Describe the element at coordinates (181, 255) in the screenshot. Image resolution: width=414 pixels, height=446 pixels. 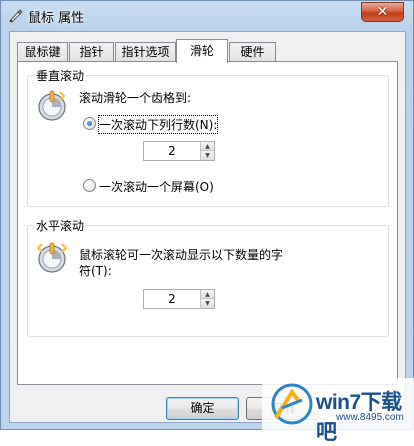
I see `horizontal-scroll-prompt-line1: 鼠标滚轮可一次滚动显示以下数量的字` at that location.